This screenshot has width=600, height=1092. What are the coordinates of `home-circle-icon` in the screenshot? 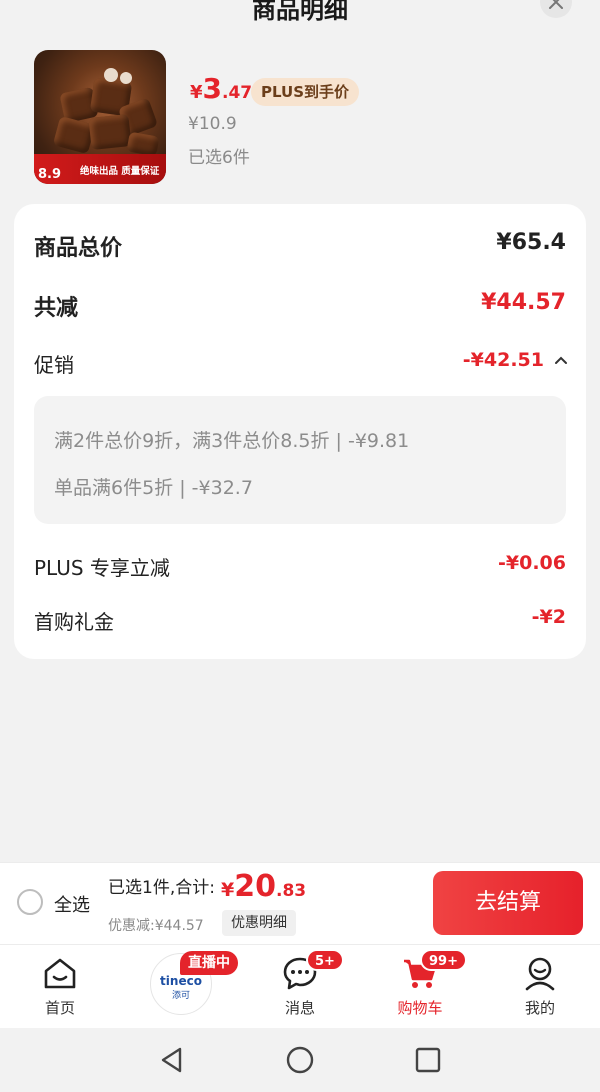 It's located at (300, 1060).